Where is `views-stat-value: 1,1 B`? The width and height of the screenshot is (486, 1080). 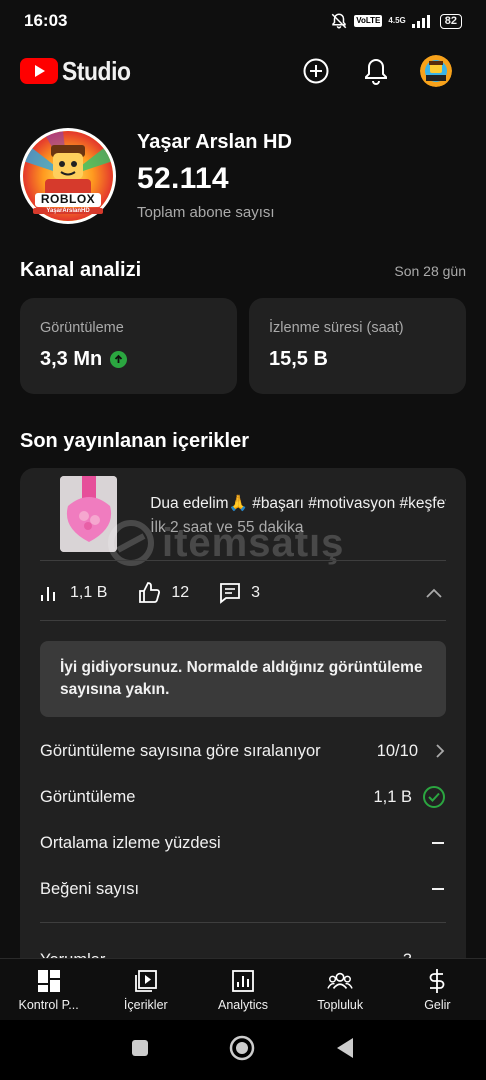
views-stat-value: 1,1 B is located at coordinates (89, 592).